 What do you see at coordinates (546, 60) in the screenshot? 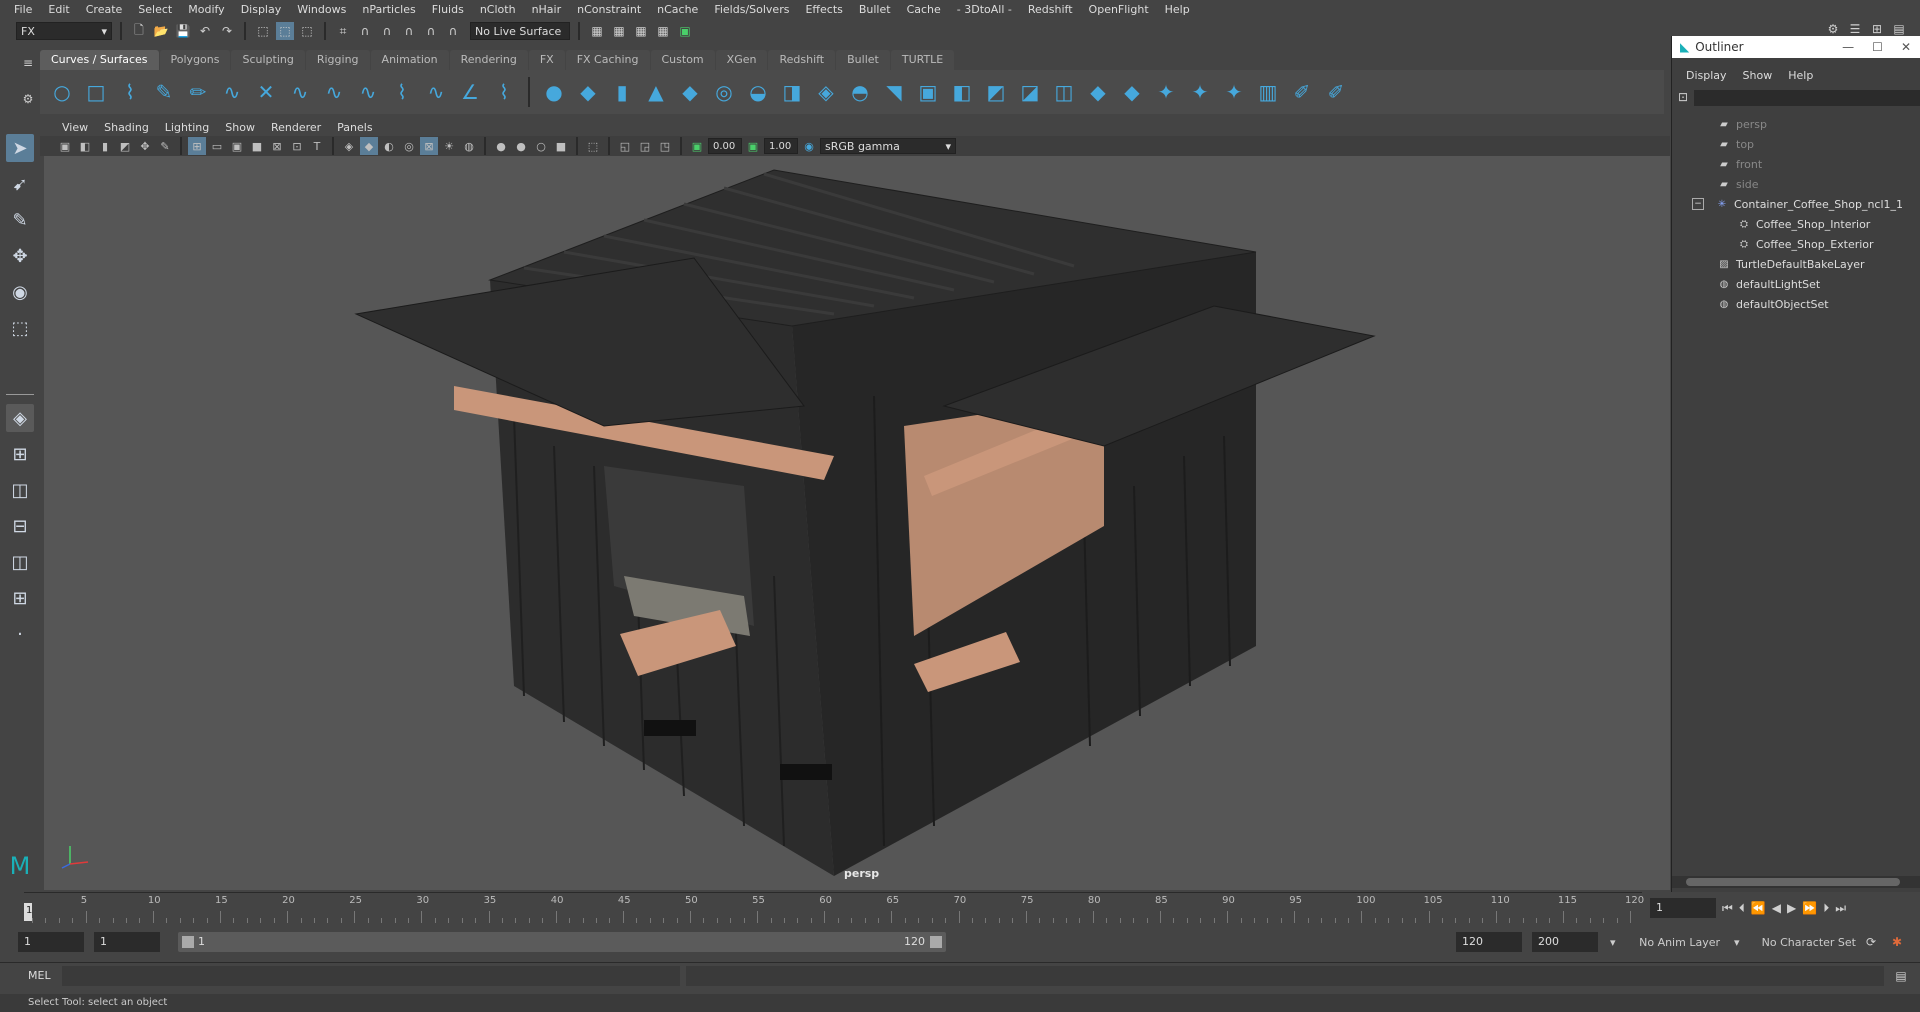
I see `shelf-tab-fx: FX` at bounding box center [546, 60].